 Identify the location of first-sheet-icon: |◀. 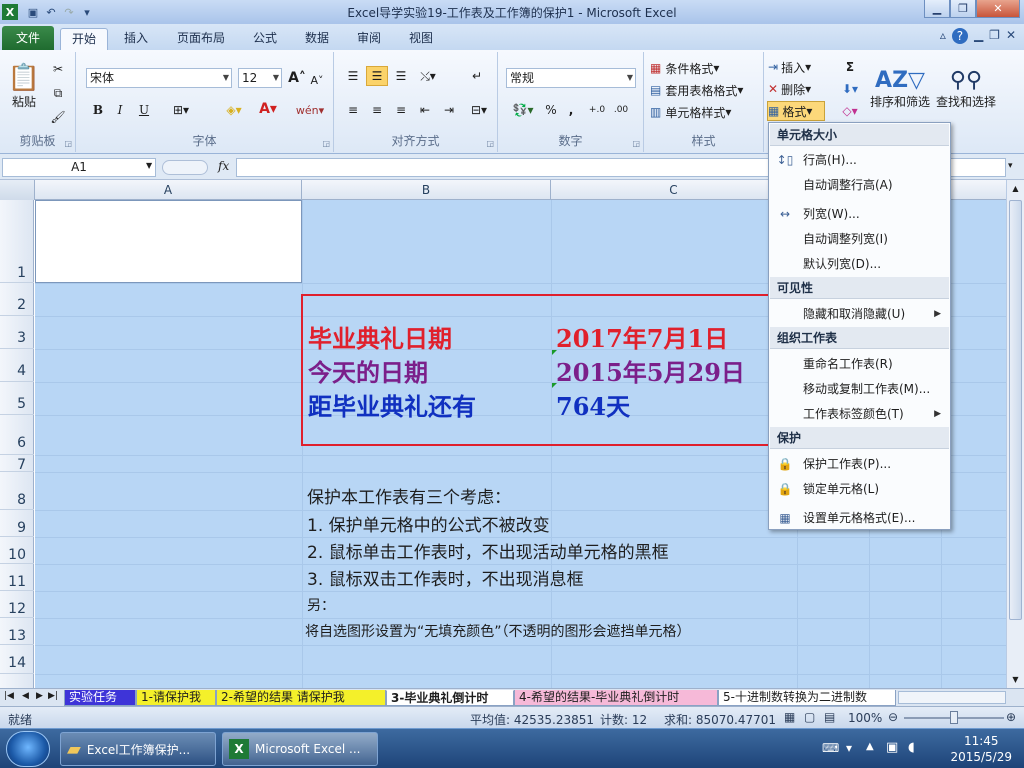
(9, 696).